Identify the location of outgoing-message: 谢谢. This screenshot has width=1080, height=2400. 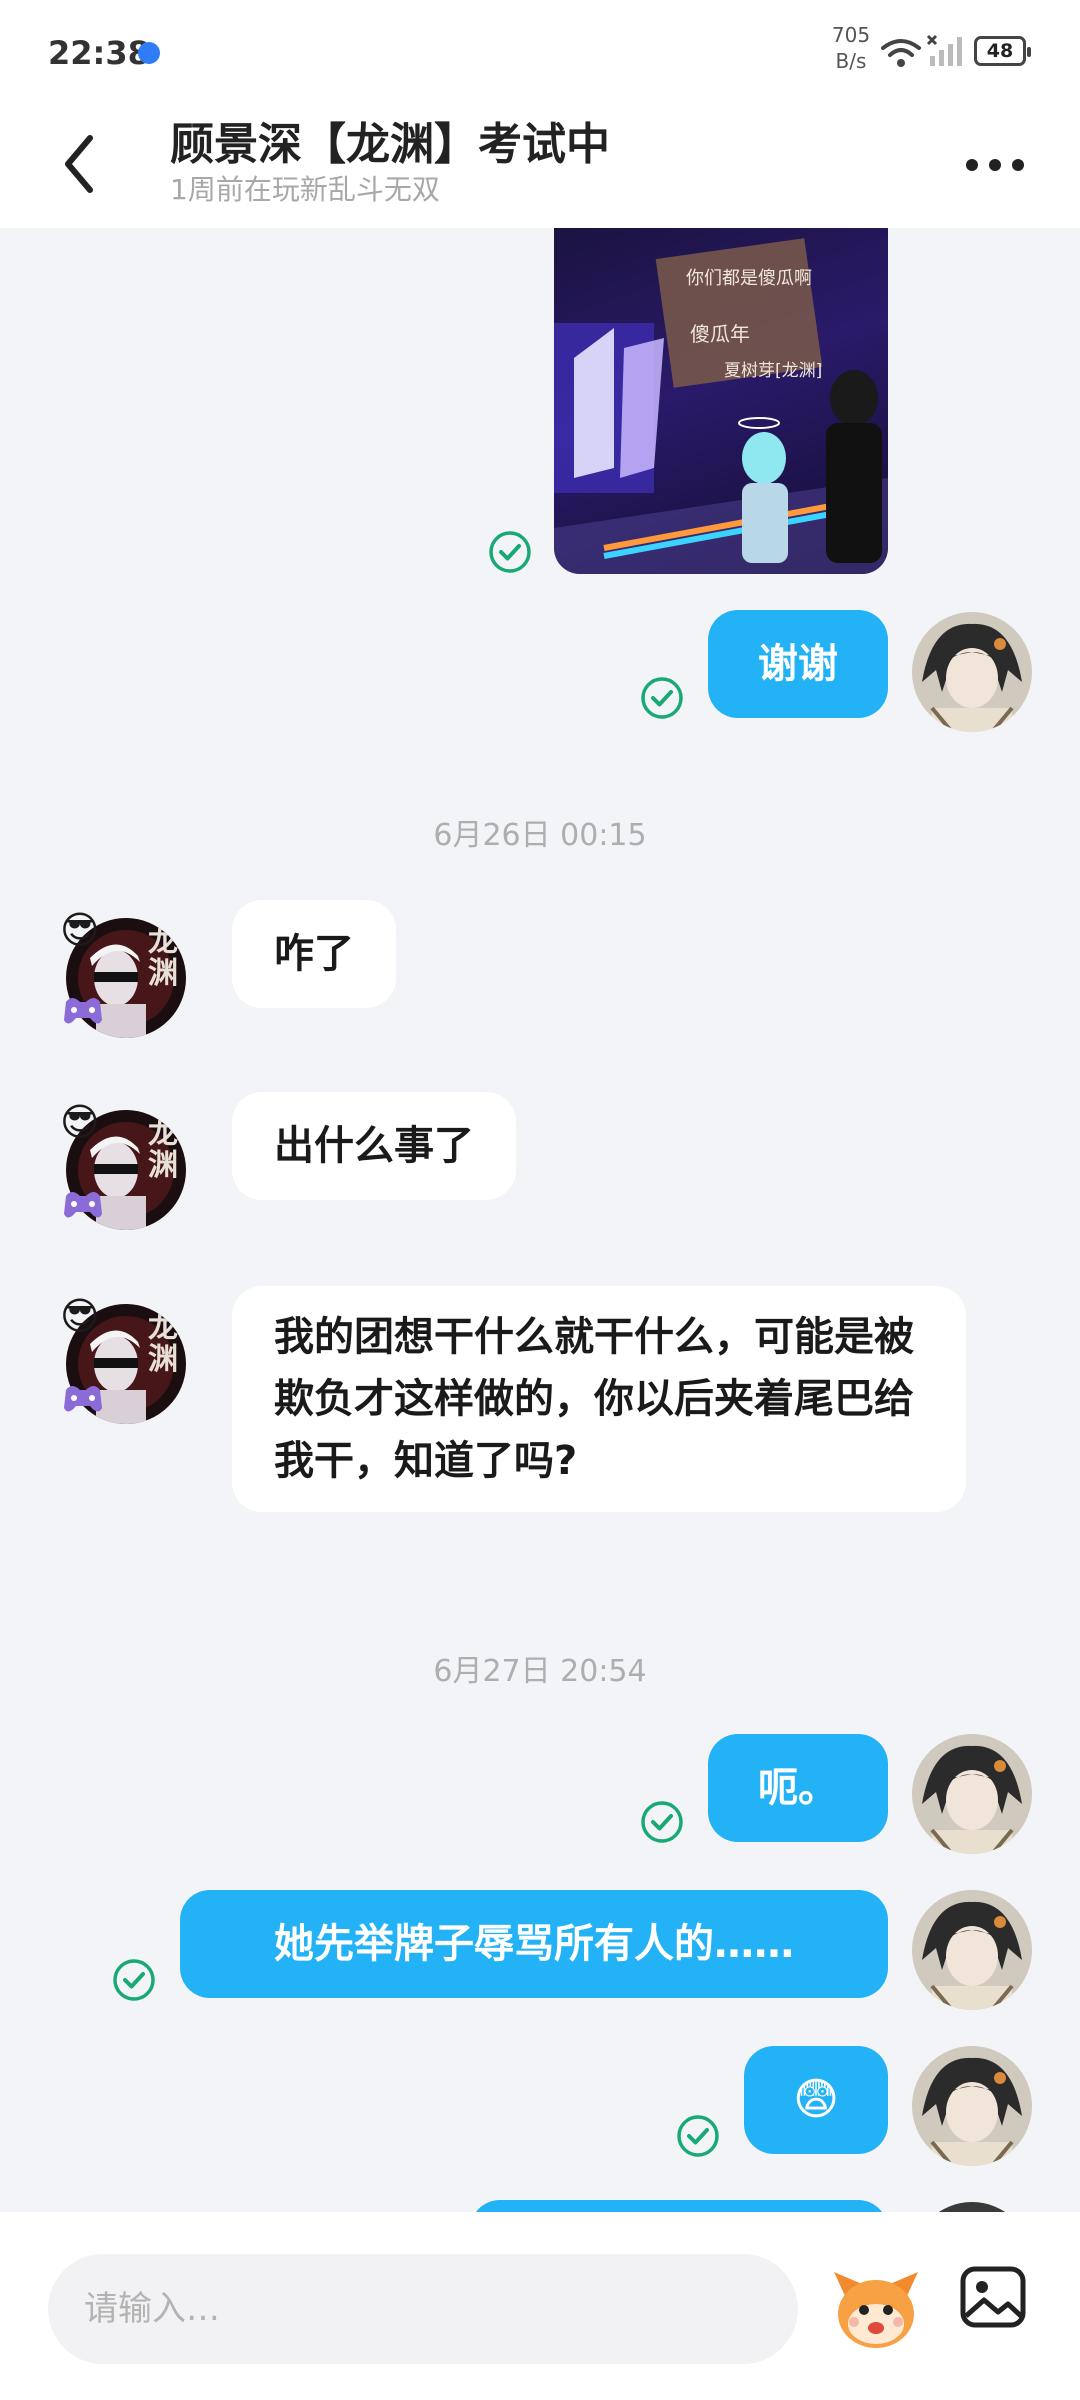
(798, 664).